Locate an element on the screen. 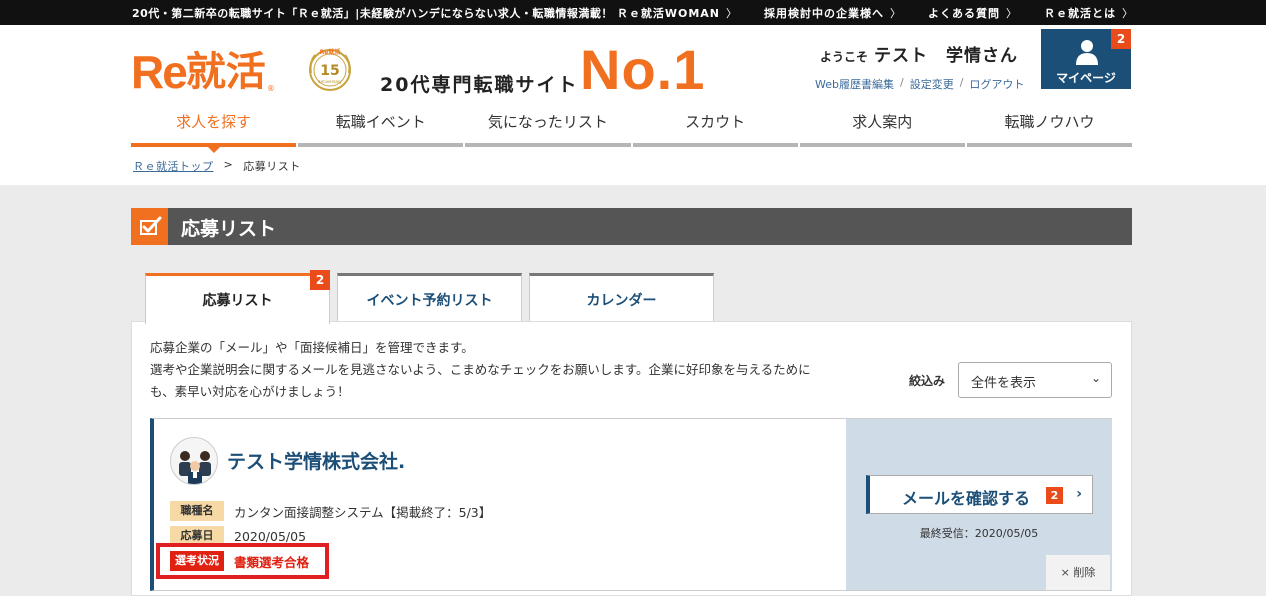 This screenshot has width=1266, height=596. job-value: カンタン面接調整システム【掲載終了：5/3】 is located at coordinates (363, 512).